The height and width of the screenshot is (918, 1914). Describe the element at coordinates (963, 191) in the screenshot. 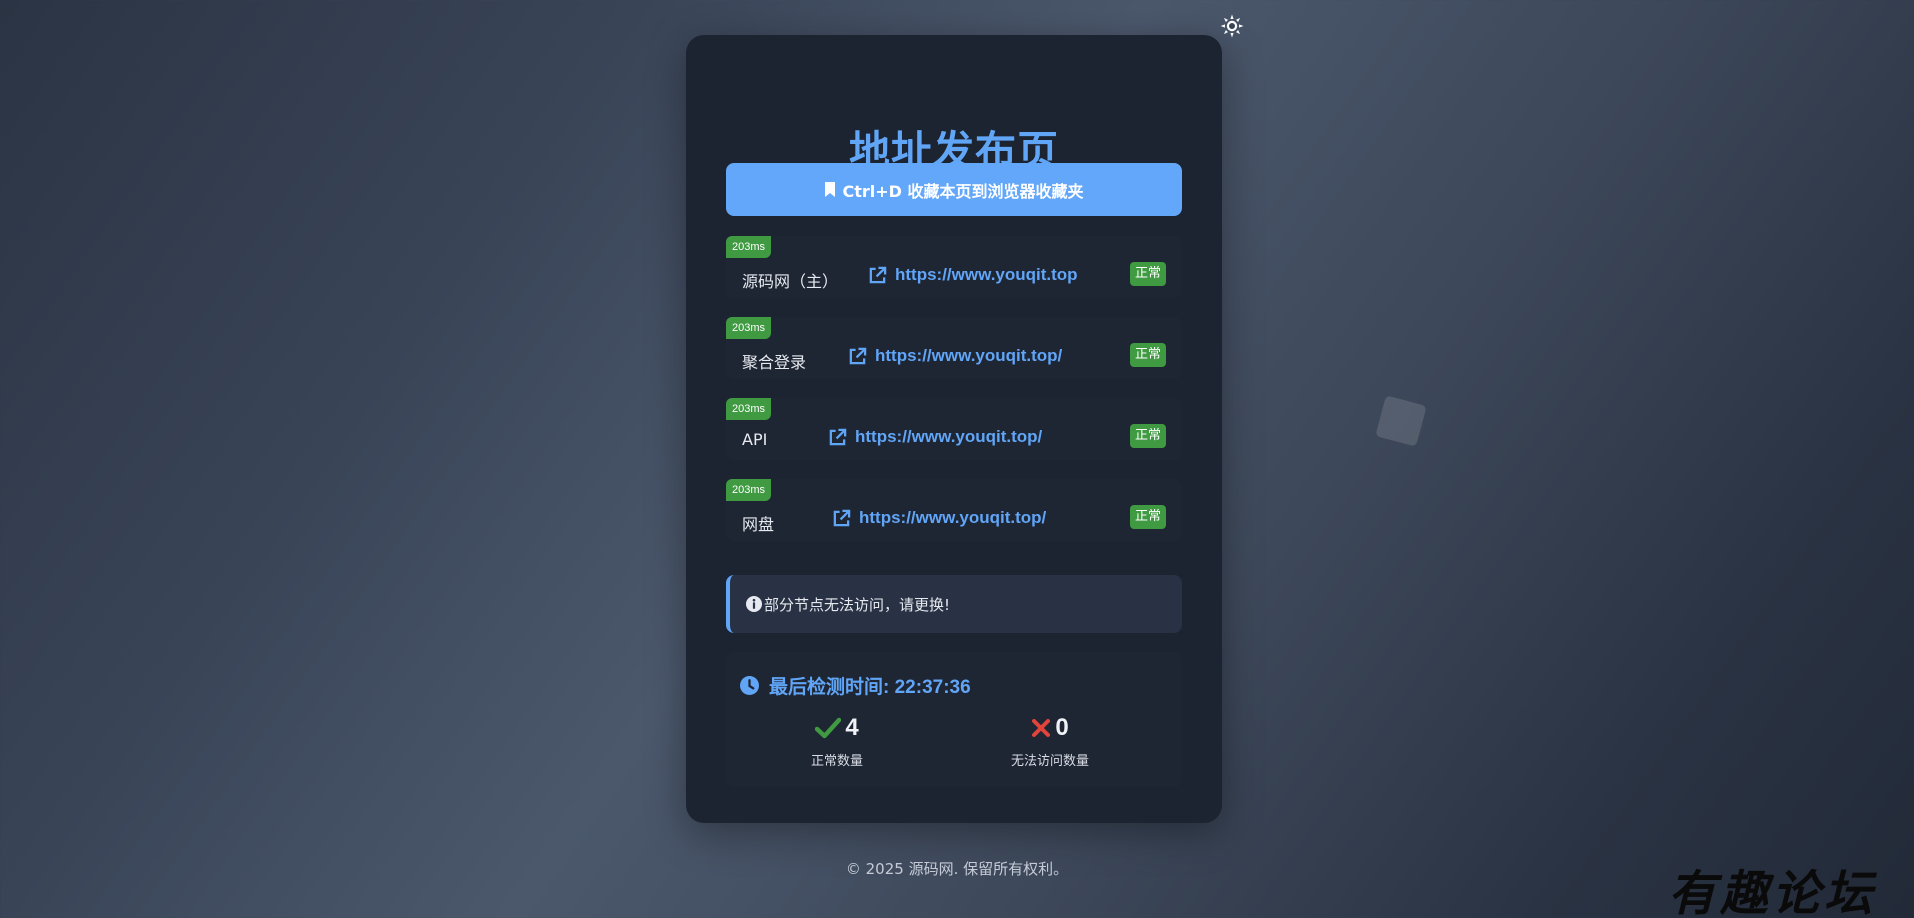

I see `bookmark-label: Ctrl+D 收藏本页到浏览器收藏夹` at that location.